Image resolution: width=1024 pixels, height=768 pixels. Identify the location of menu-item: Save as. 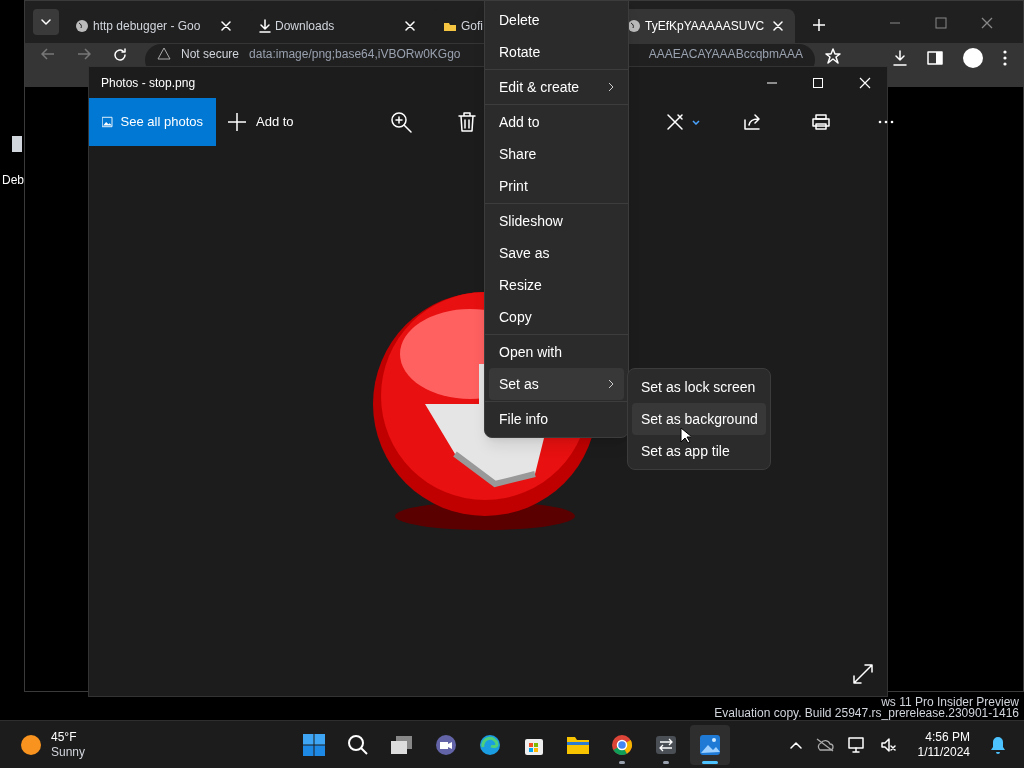
(556, 253).